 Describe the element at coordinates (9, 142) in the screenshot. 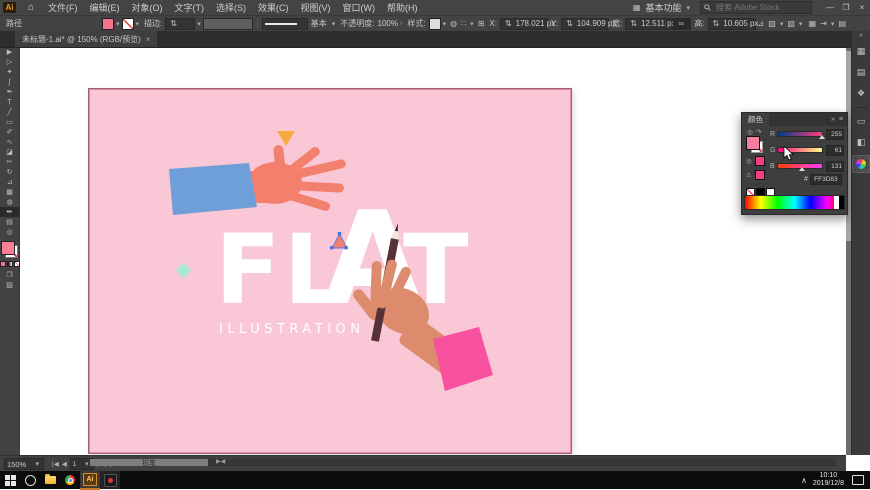

I see `tool-shaper: ∿` at that location.